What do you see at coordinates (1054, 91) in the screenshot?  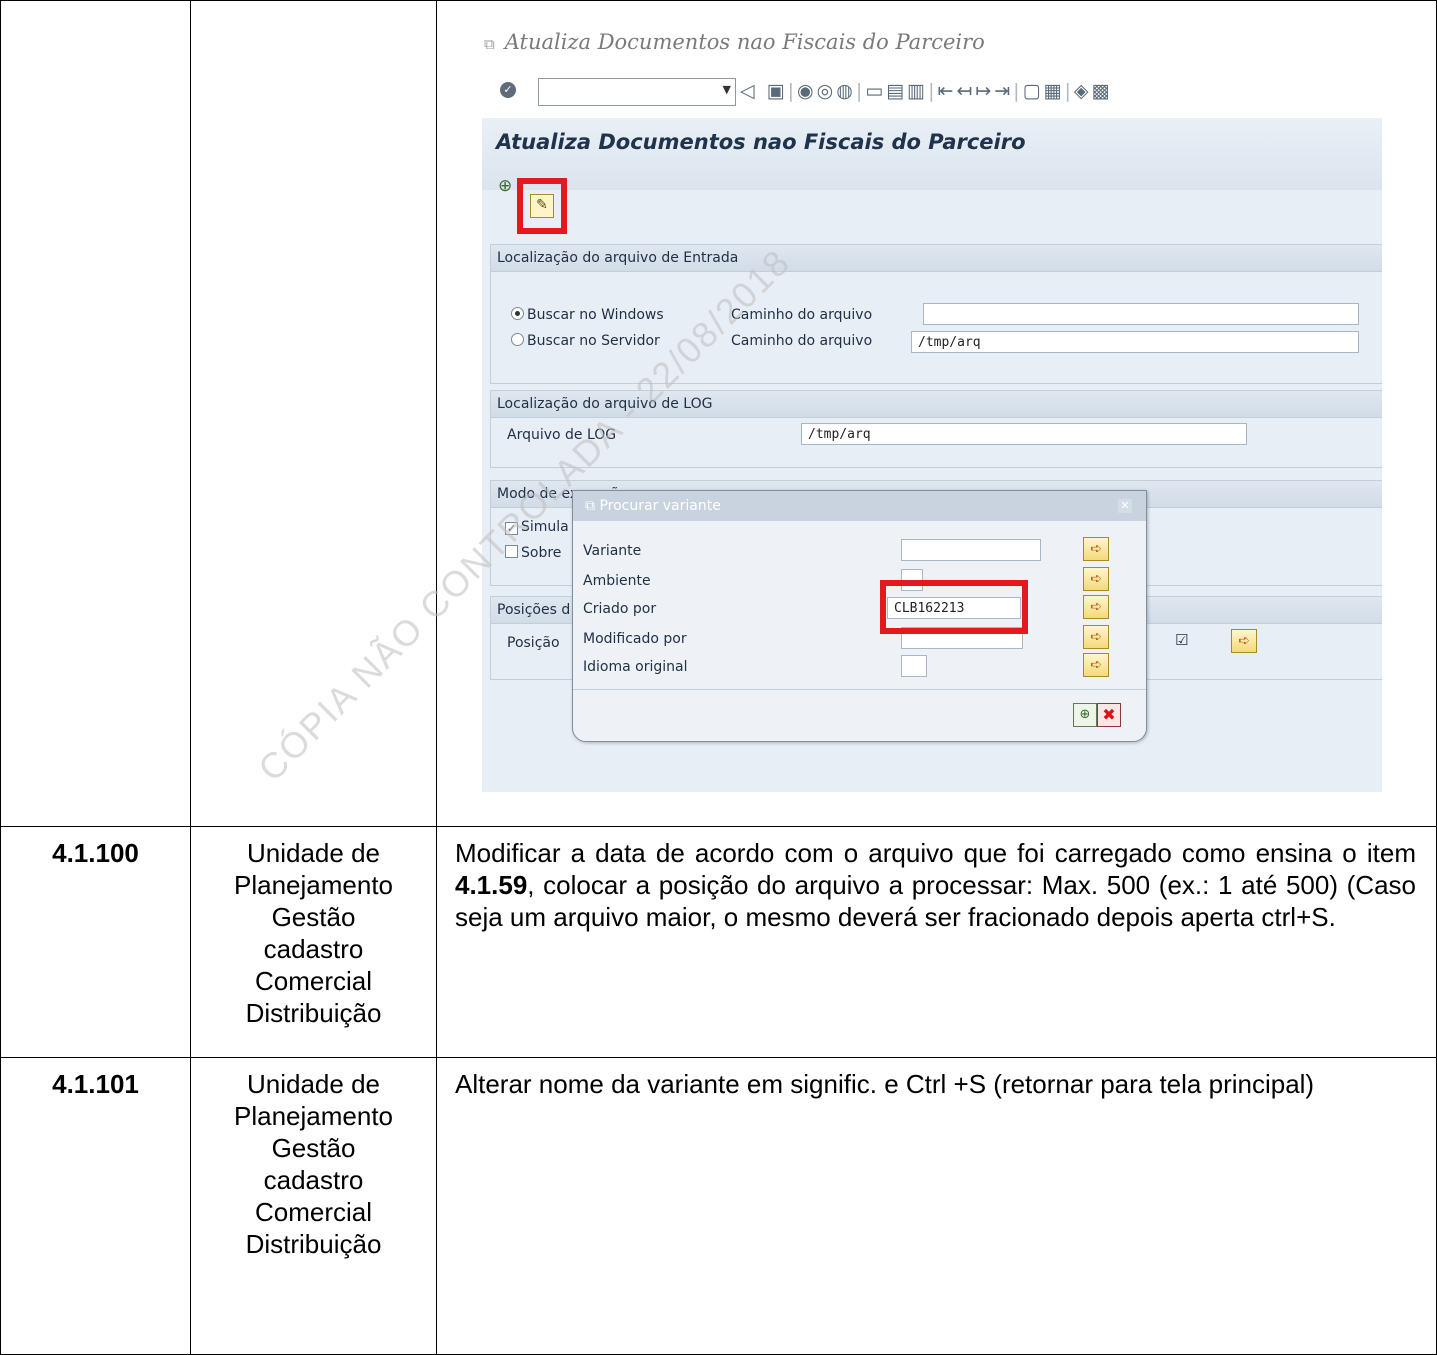 I see `shortcut-icon: ▦` at bounding box center [1054, 91].